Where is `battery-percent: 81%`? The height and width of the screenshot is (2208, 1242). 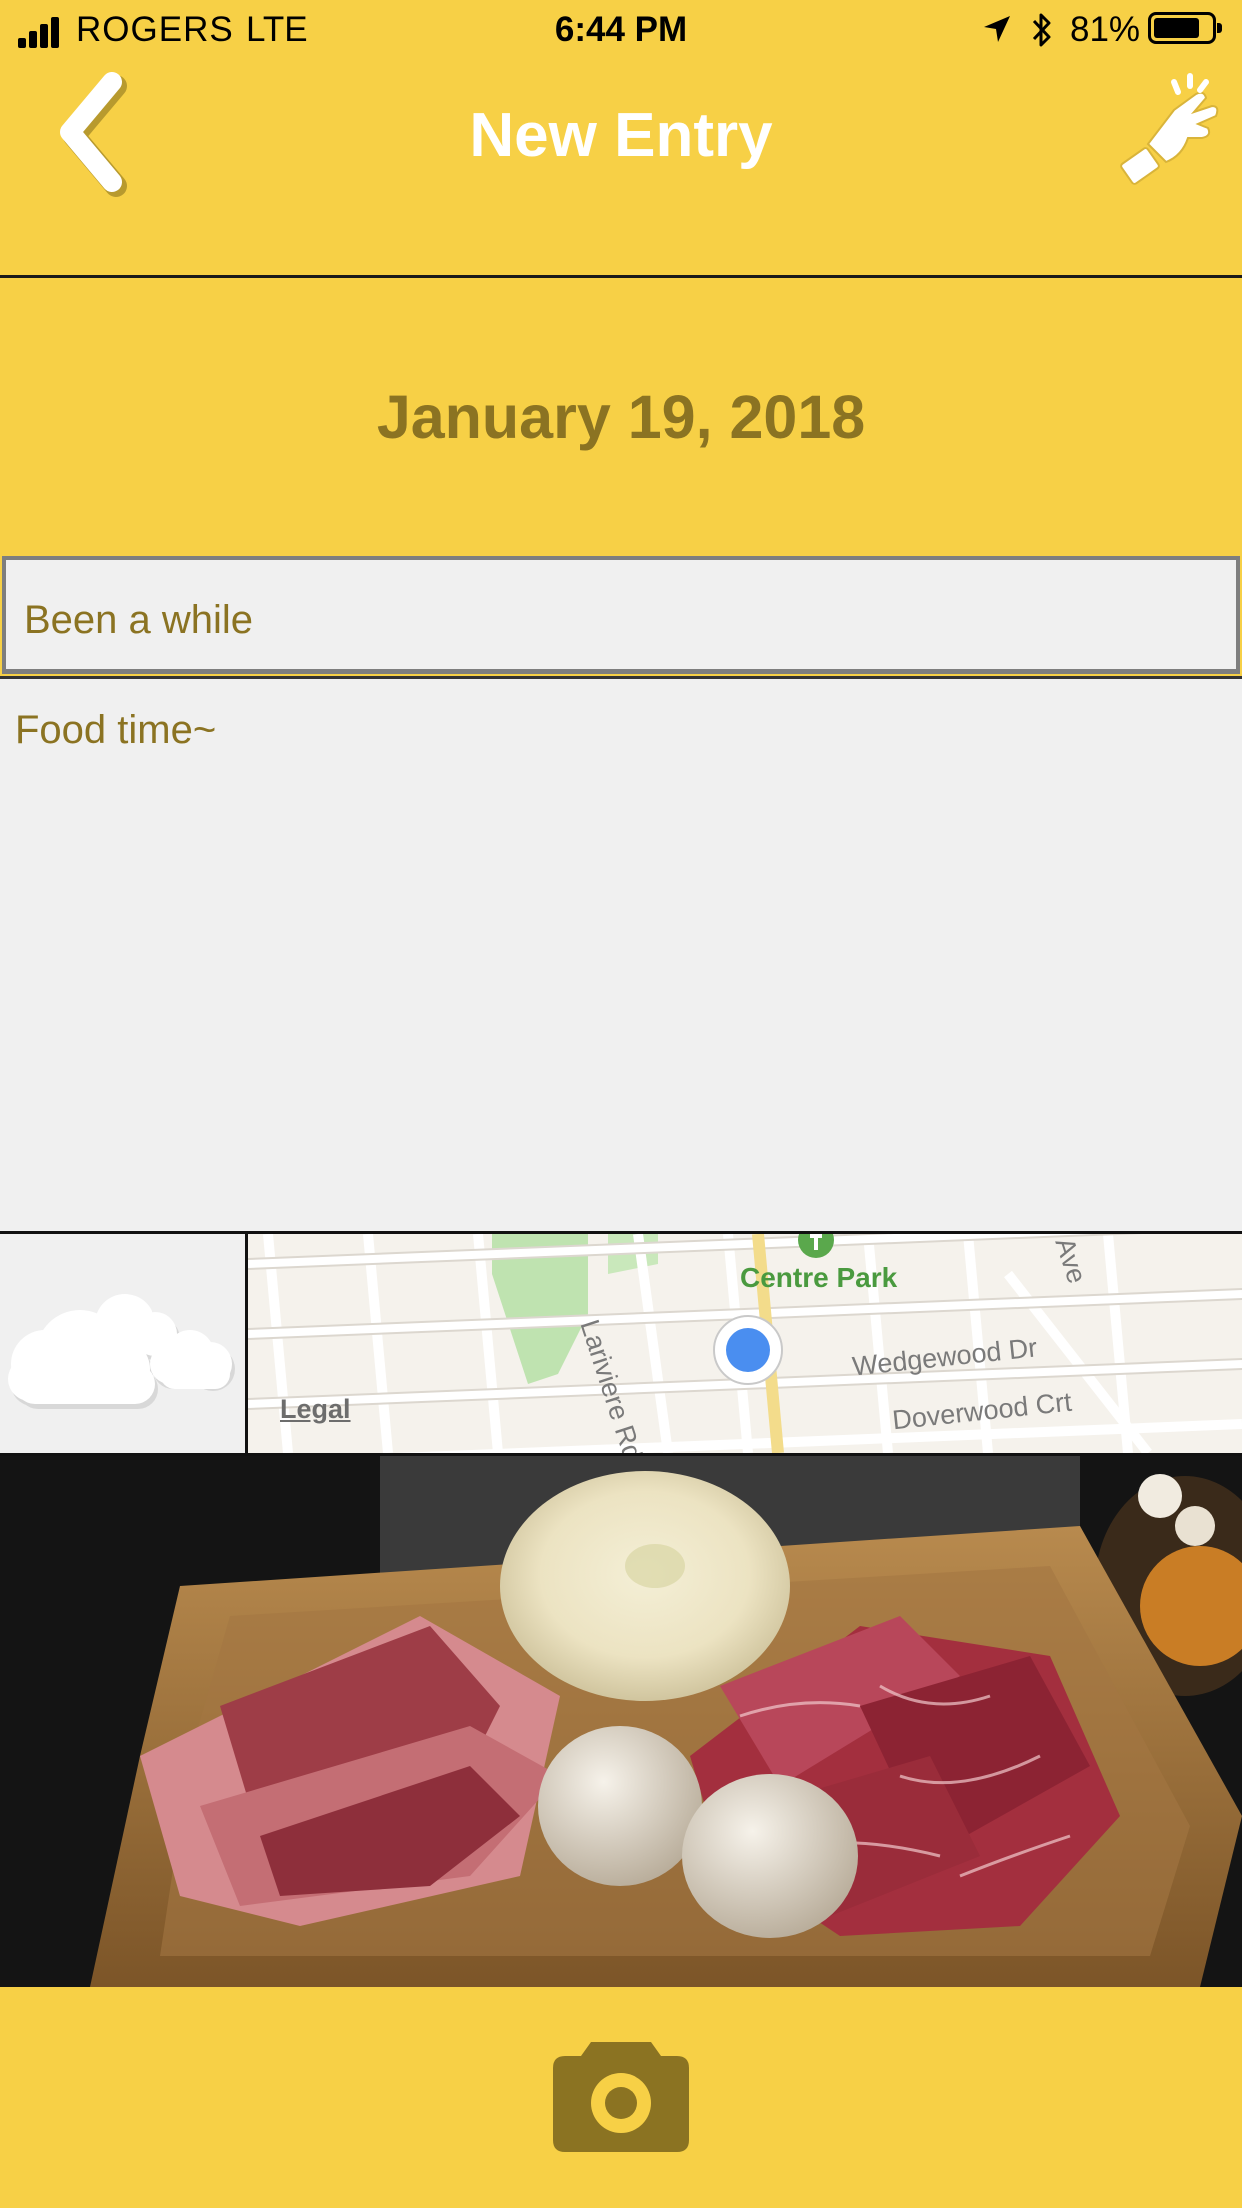 battery-percent: 81% is located at coordinates (1105, 29).